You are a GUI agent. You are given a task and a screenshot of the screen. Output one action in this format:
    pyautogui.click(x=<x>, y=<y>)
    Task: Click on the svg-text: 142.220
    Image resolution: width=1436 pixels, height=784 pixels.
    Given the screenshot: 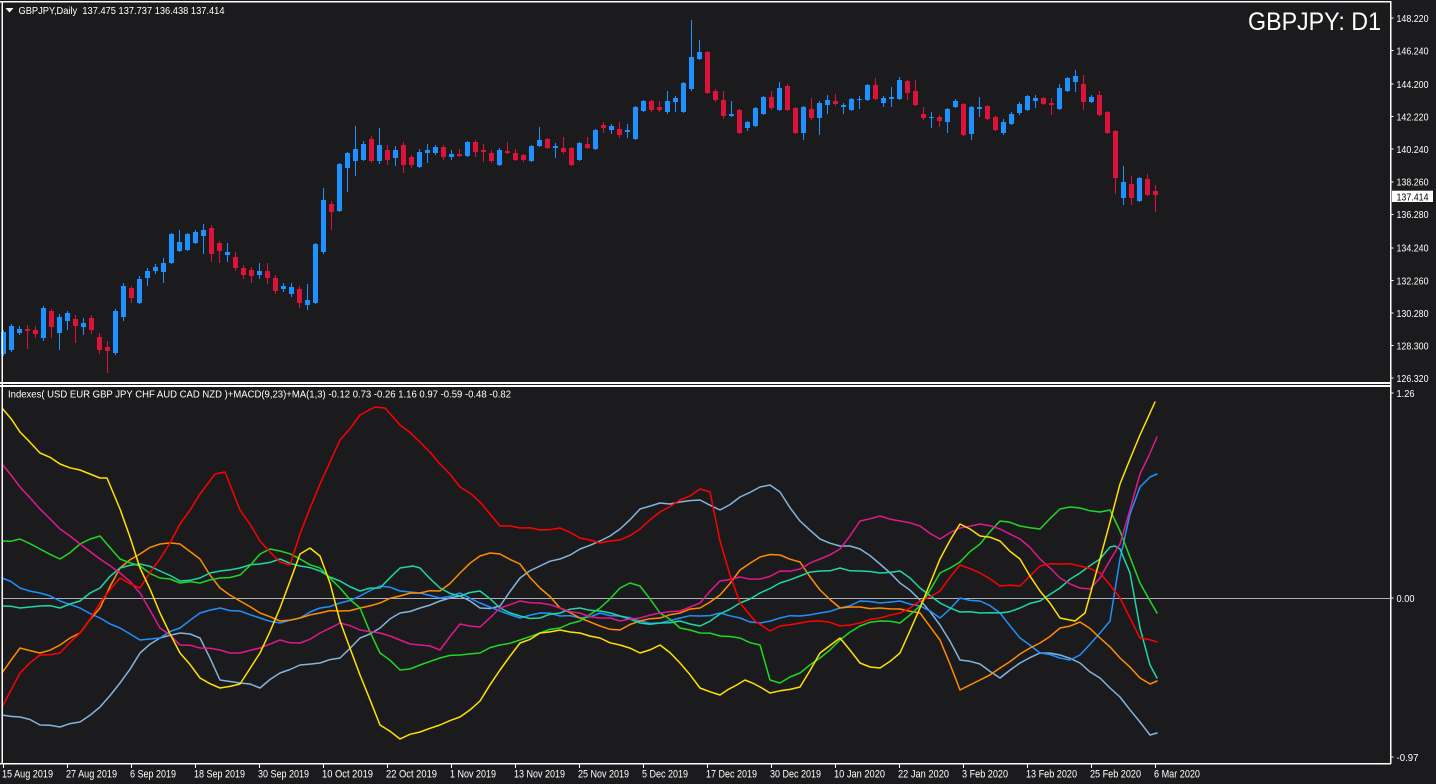 What is the action you would take?
    pyautogui.click(x=1413, y=118)
    